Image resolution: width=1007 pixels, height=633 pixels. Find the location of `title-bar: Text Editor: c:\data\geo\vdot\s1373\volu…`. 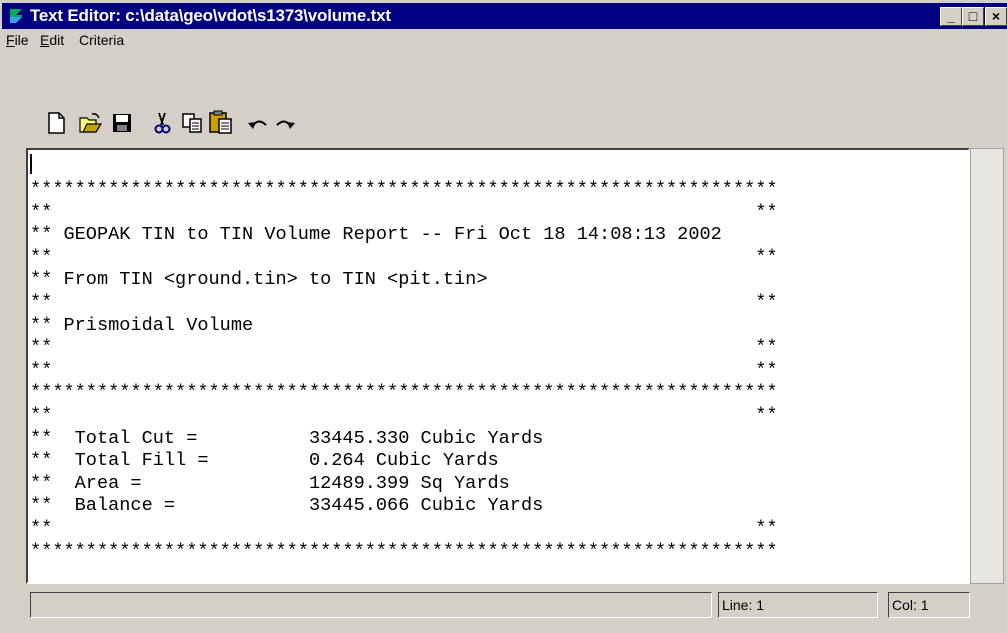

title-bar: Text Editor: c:\data\geo\vdot\s1373\volu… is located at coordinates (504, 16).